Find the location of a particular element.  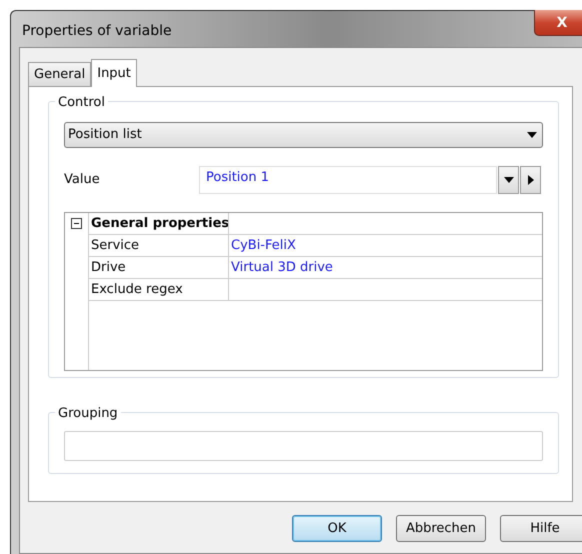

arrow-right-icon is located at coordinates (531, 180).